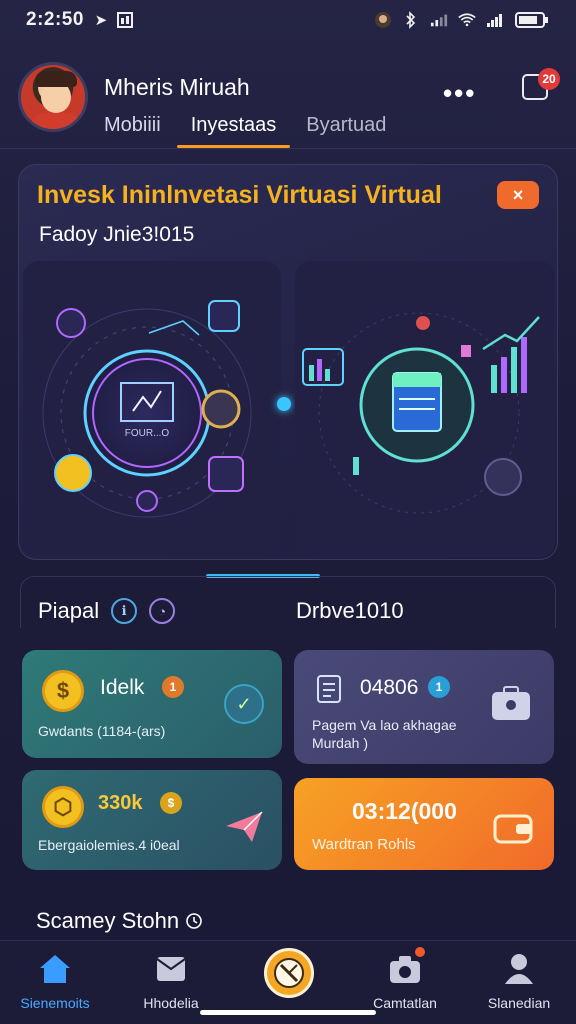  I want to click on section-right-label: Drbve1010, so click(350, 611).